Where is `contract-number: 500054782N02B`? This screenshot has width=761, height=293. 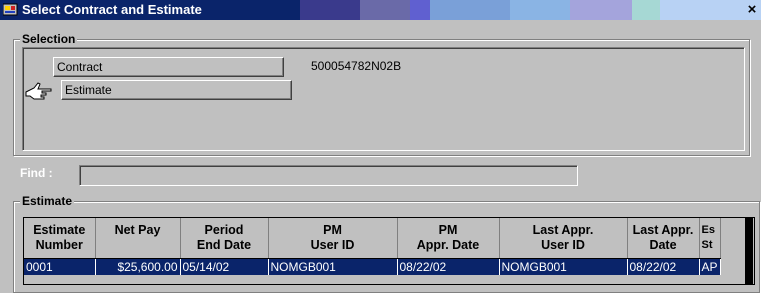 contract-number: 500054782N02B is located at coordinates (356, 66).